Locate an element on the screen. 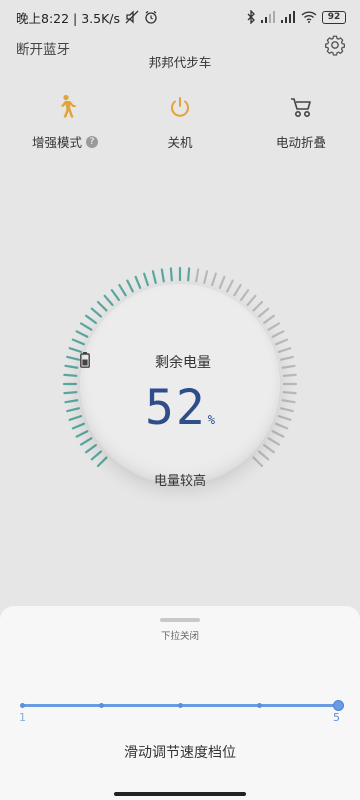  speed-level-slider is located at coordinates (181, 711).